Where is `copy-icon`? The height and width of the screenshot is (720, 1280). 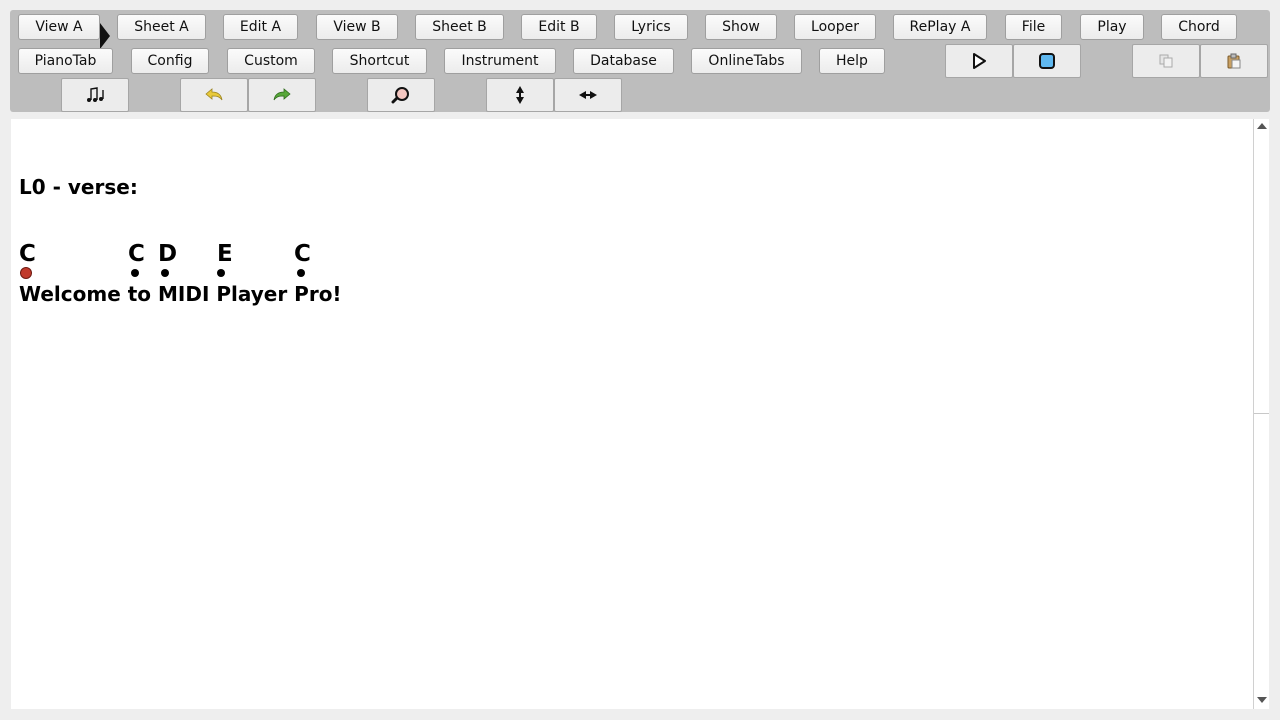 copy-icon is located at coordinates (1166, 61).